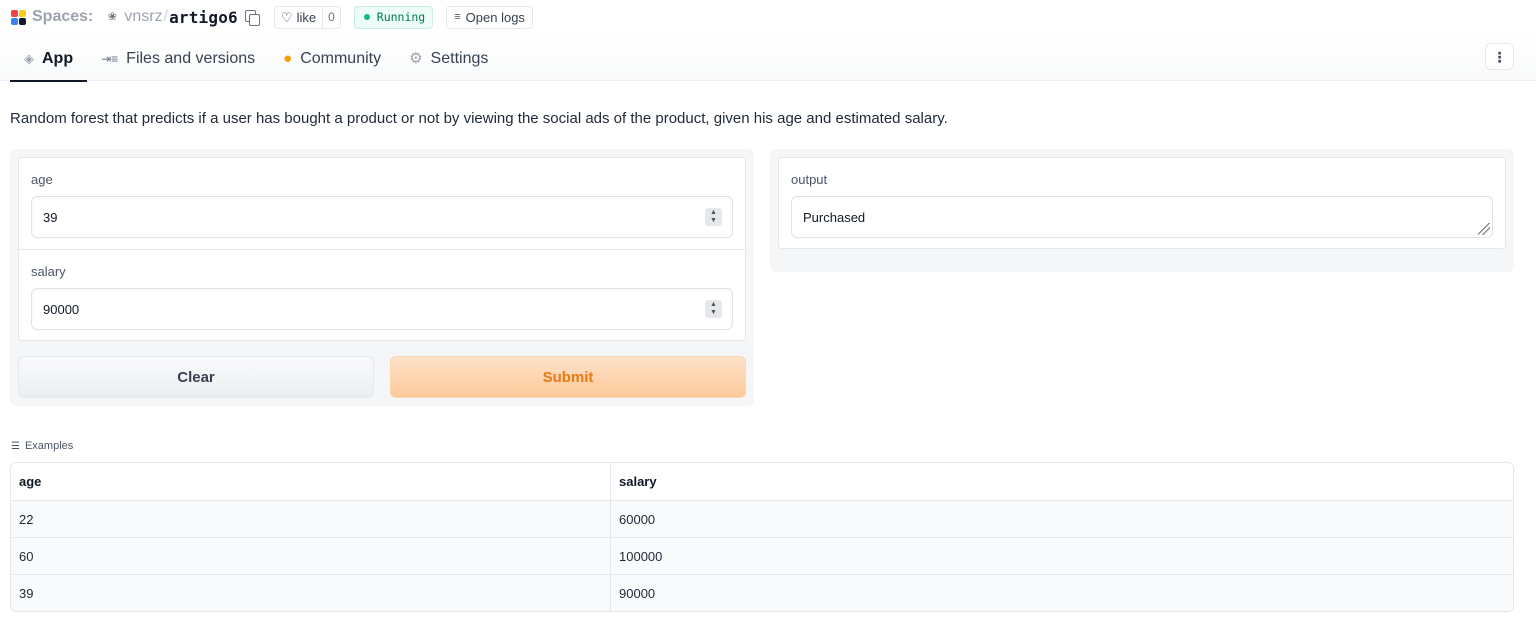 Image resolution: width=1536 pixels, height=630 pixels. Describe the element at coordinates (416, 58) in the screenshot. I see `gear-icon: ⚙` at that location.